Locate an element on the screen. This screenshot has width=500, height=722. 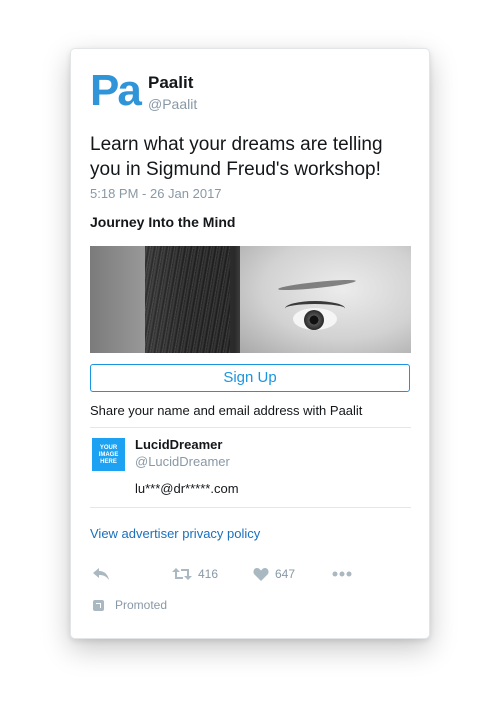
account-name: Paalit is located at coordinates (170, 83).